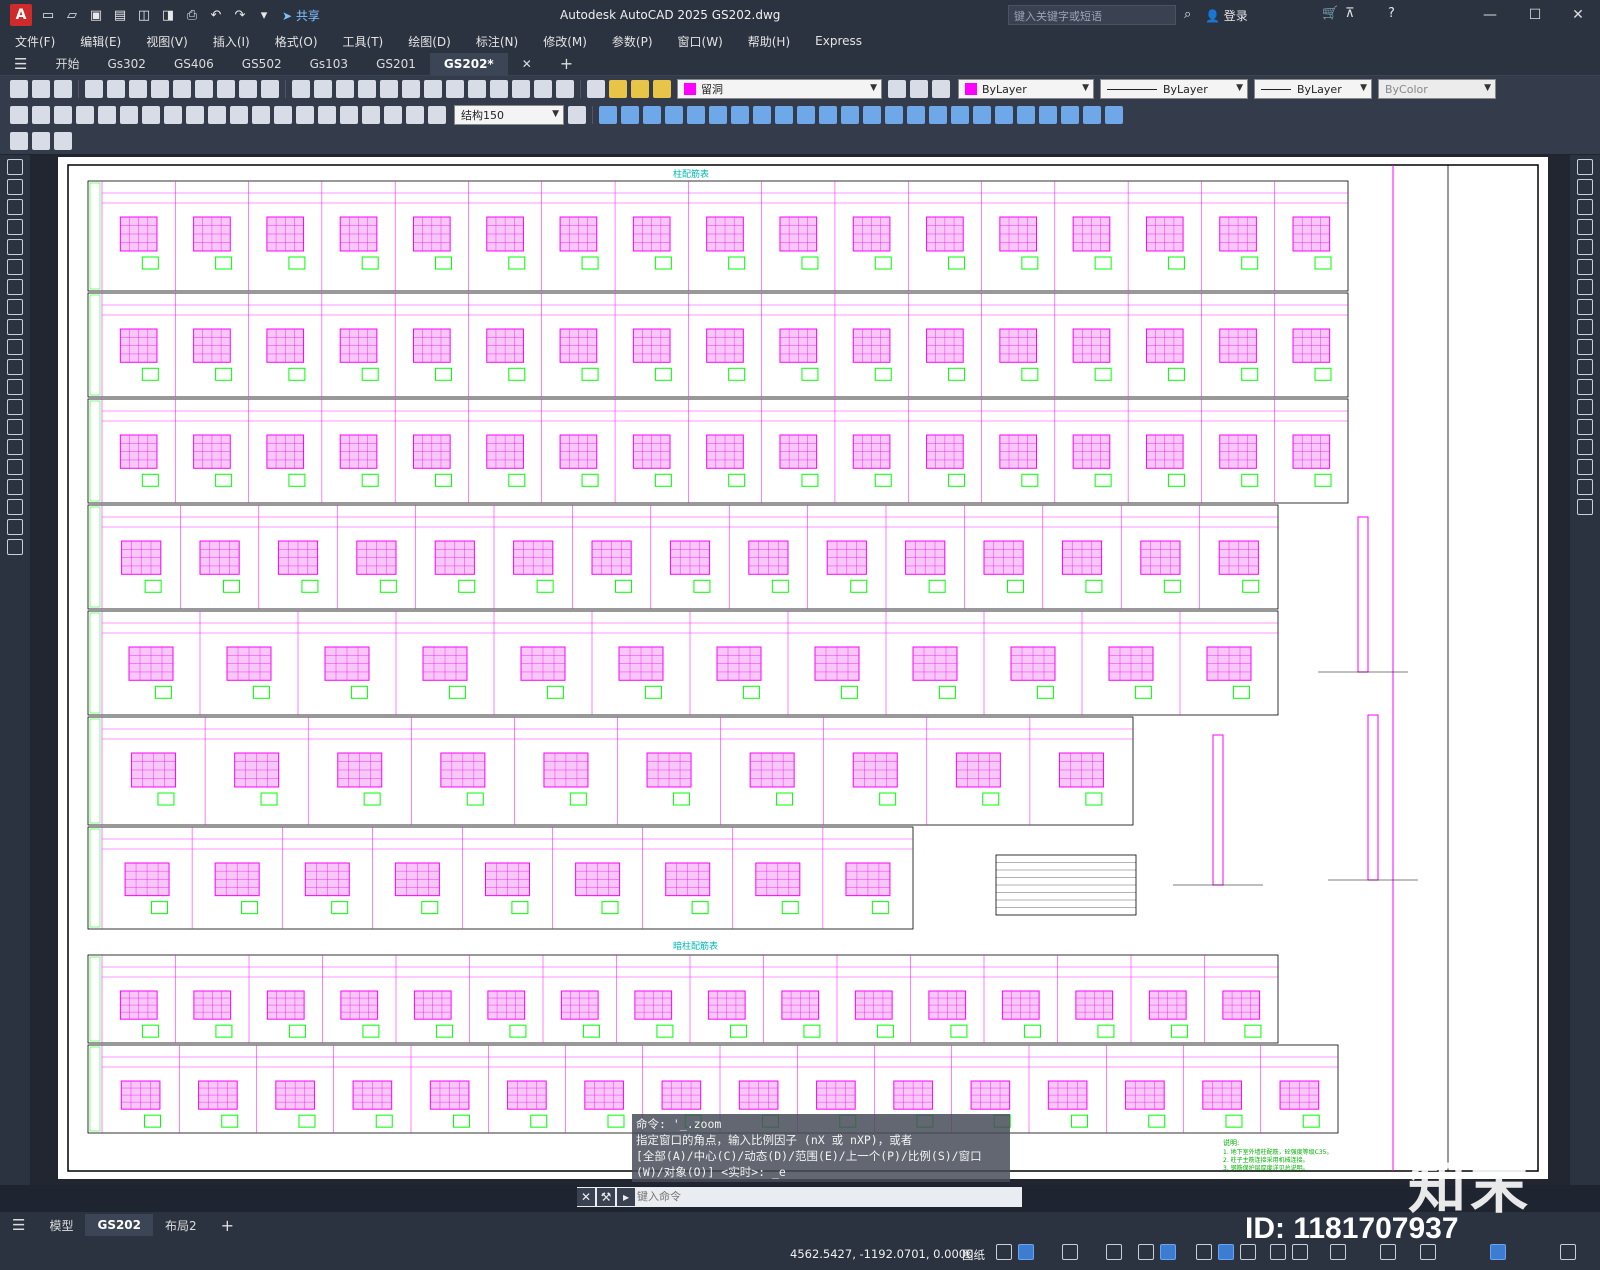  I want to click on dim-aligned-icon, so click(41, 115).